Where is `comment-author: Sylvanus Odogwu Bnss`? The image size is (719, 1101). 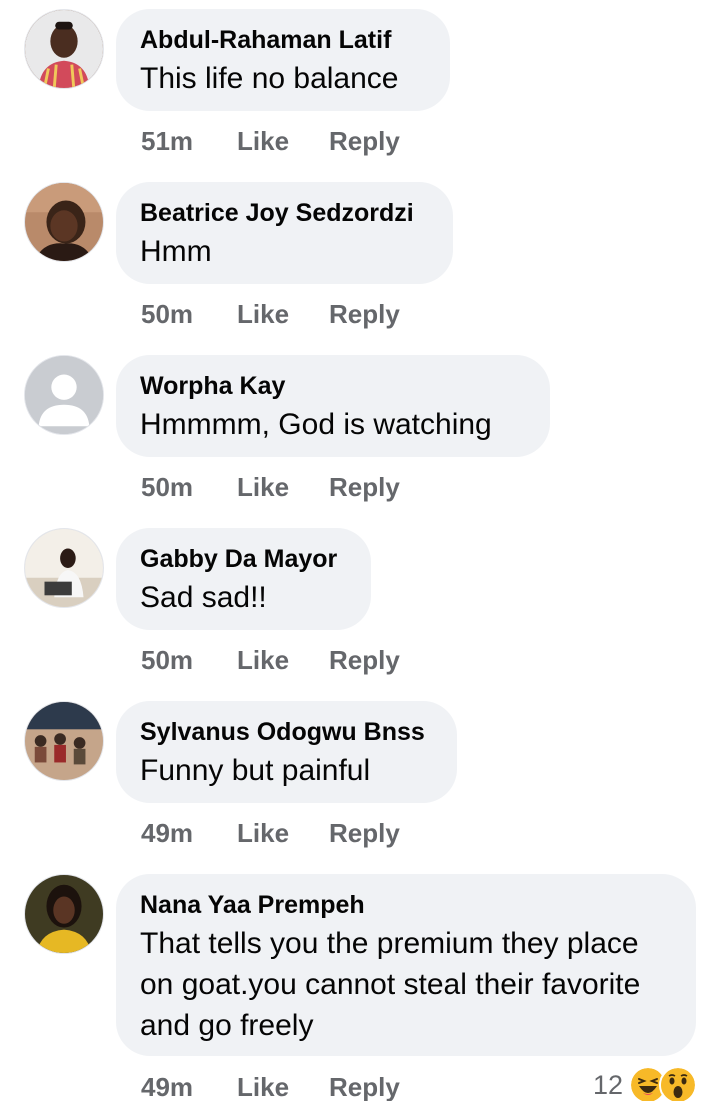 comment-author: Sylvanus Odogwu Bnss is located at coordinates (285, 732).